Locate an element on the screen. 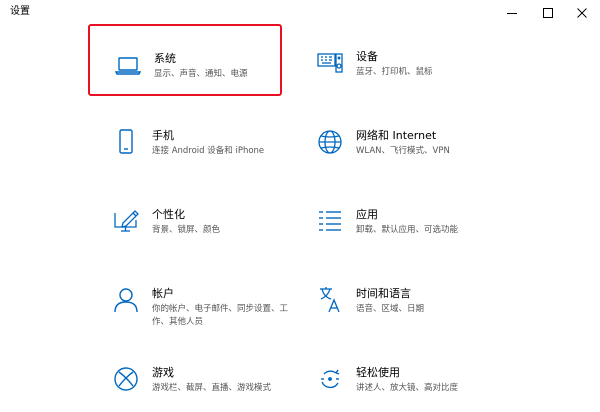 The width and height of the screenshot is (600, 412). tile-gaming: 游戏 游戏栏、截屏、直播、游戏模式 is located at coordinates (185, 376).